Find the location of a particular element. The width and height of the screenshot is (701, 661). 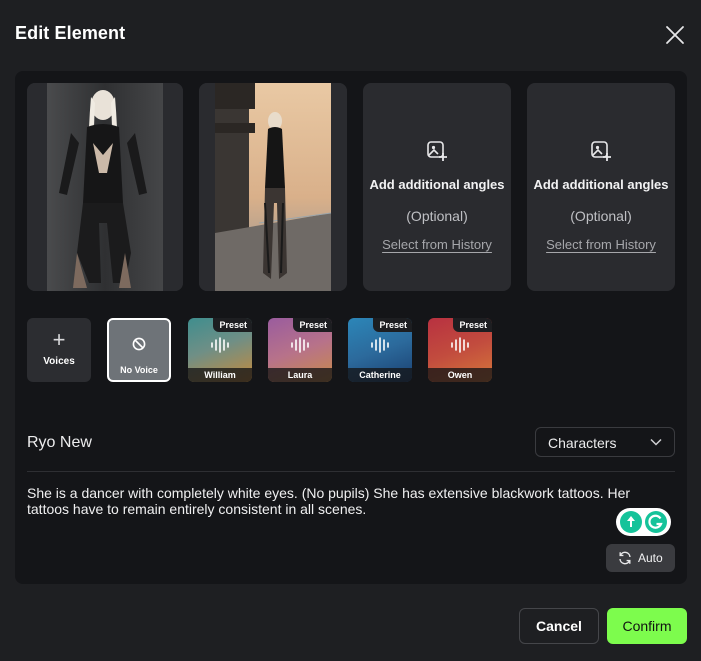

add-voice-label: Voices is located at coordinates (59, 361).